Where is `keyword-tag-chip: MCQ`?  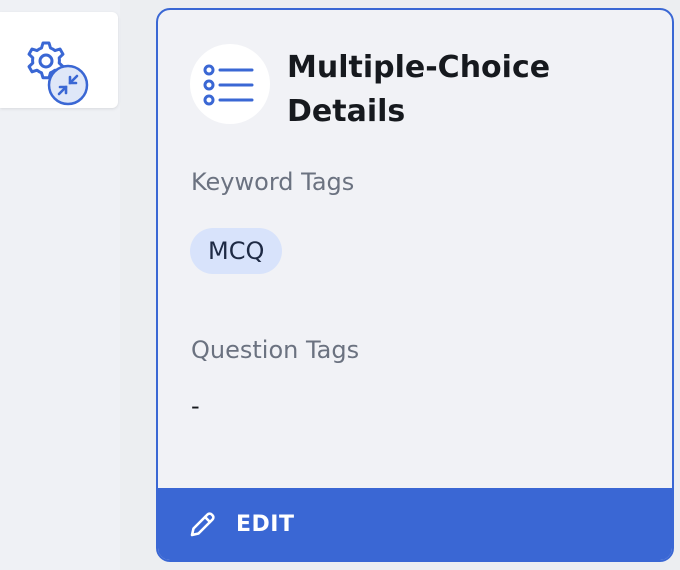 keyword-tag-chip: MCQ is located at coordinates (236, 251).